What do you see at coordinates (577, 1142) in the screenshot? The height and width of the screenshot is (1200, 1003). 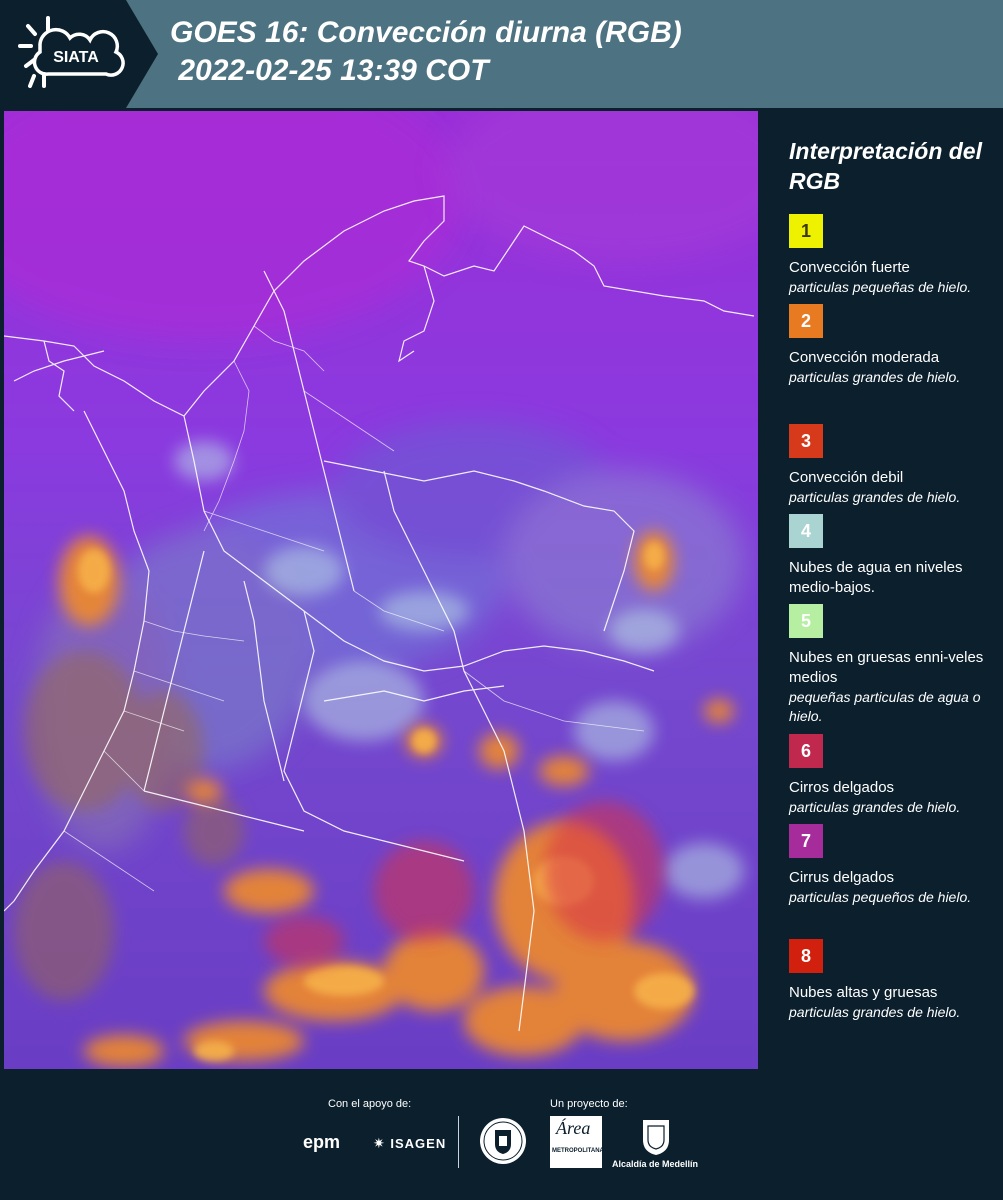 I see `area-metropolitana-logo: Área METROPOLITANA` at bounding box center [577, 1142].